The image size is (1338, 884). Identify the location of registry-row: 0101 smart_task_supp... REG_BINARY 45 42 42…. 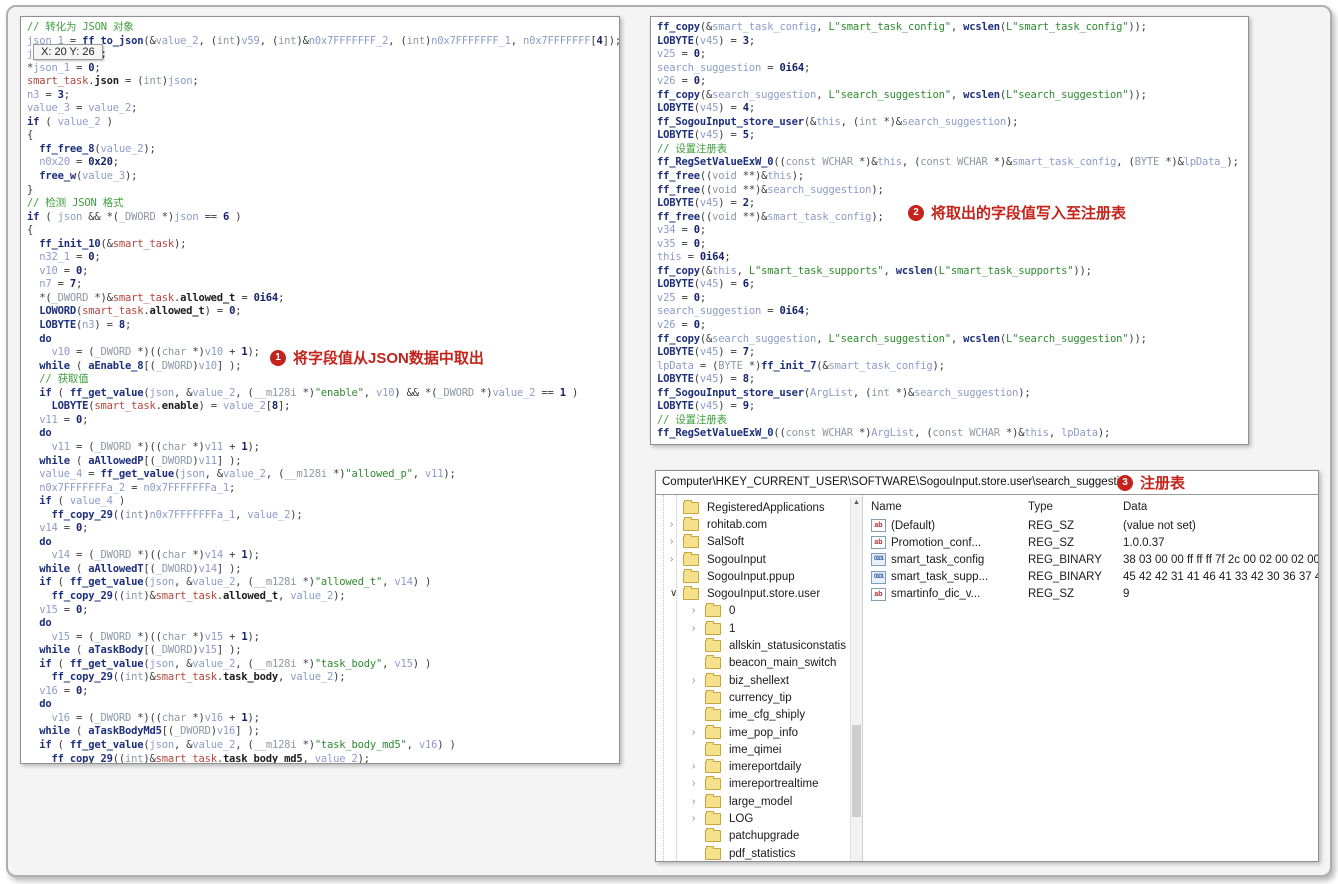
(1090, 577).